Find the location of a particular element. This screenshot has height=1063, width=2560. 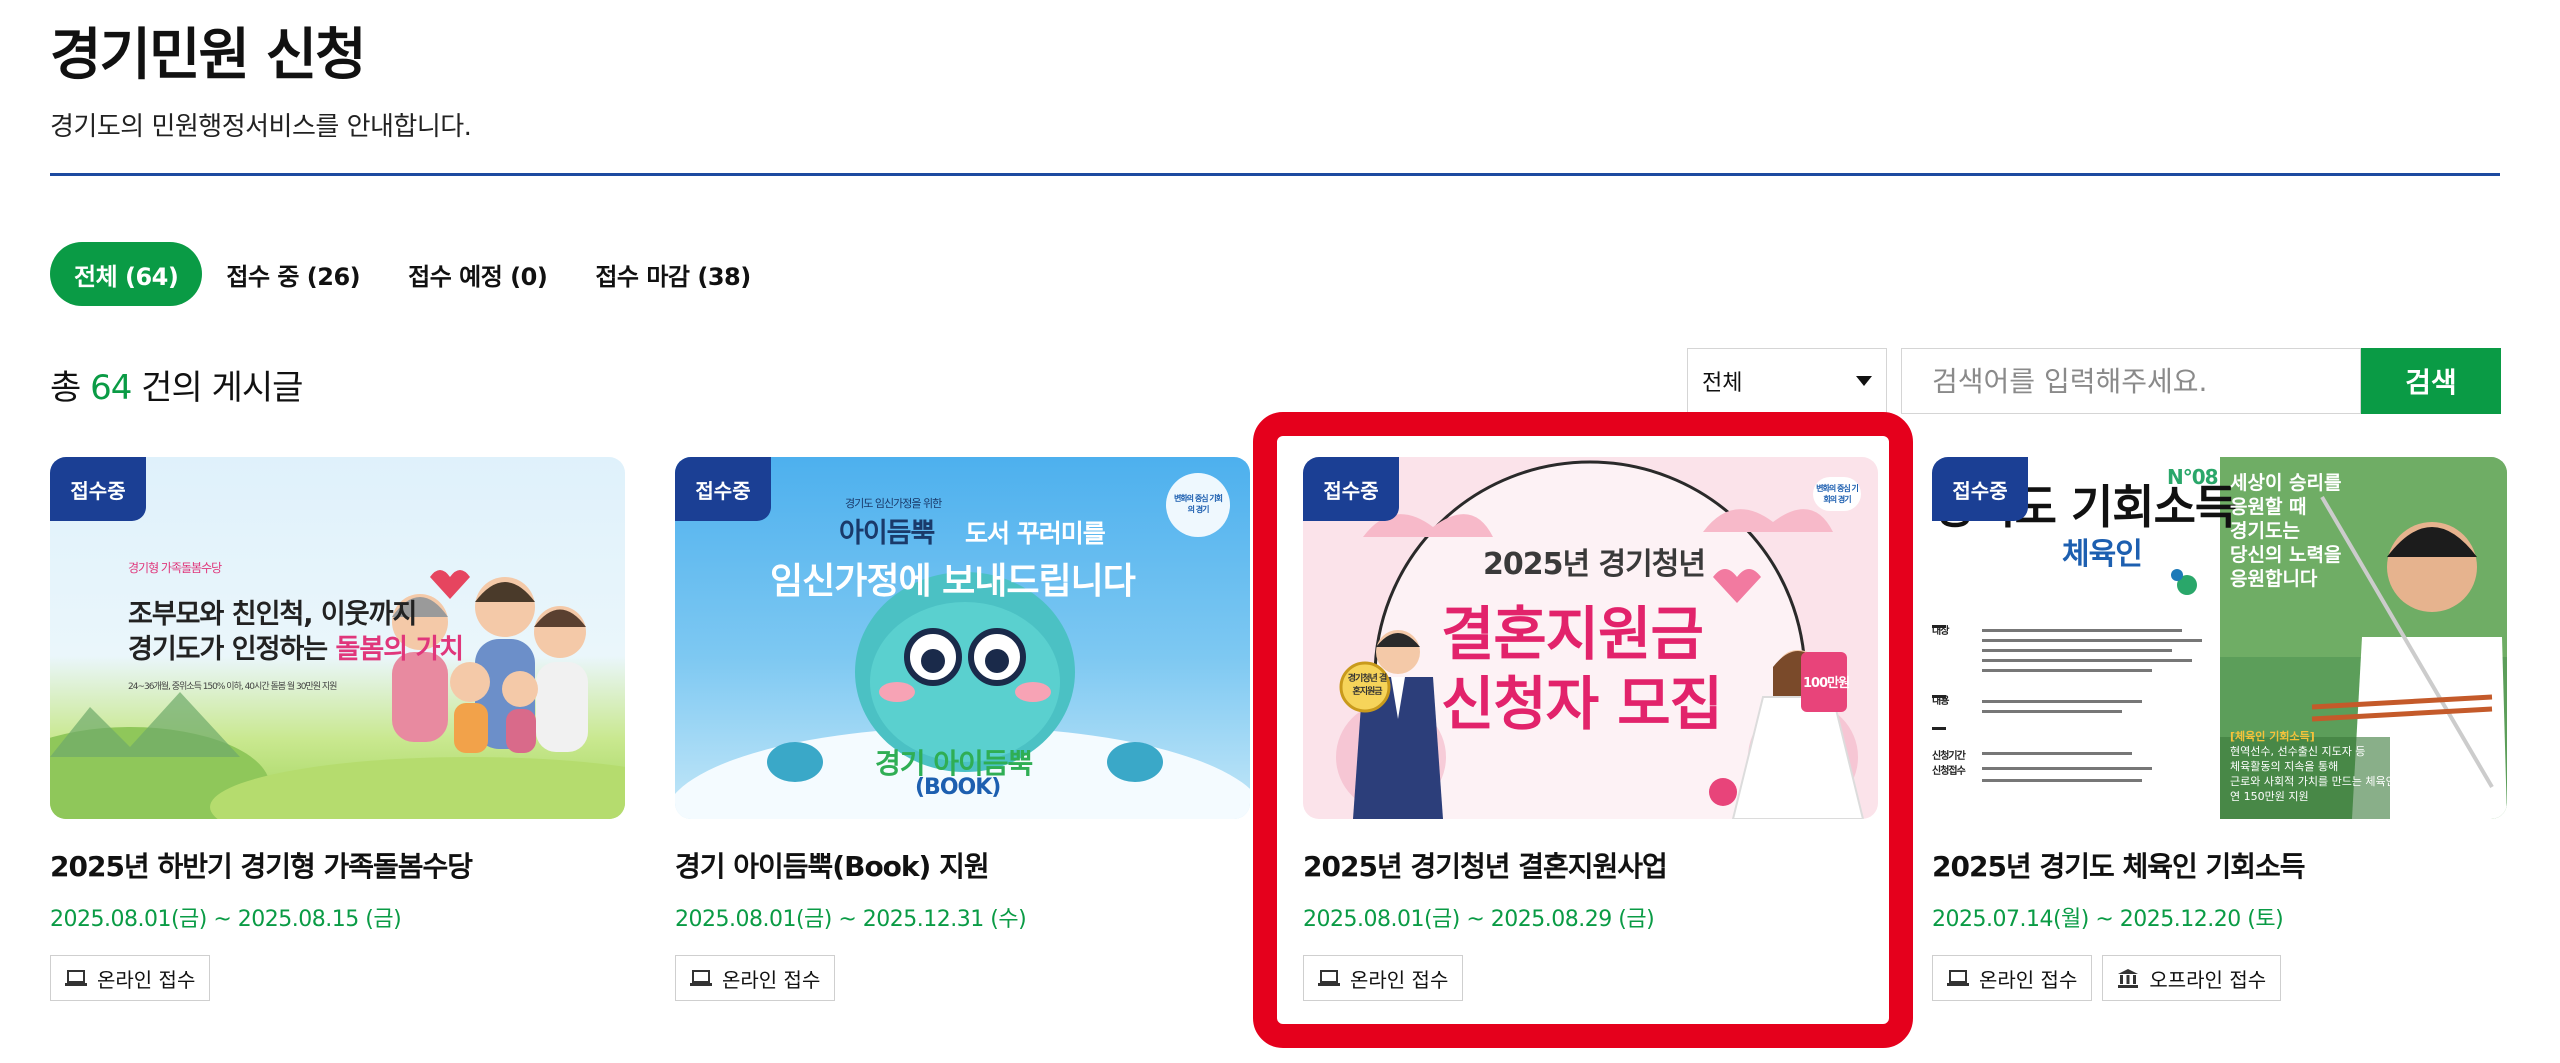

thumb-headline: 임신가정에 보내드립니다 is located at coordinates (953, 581).